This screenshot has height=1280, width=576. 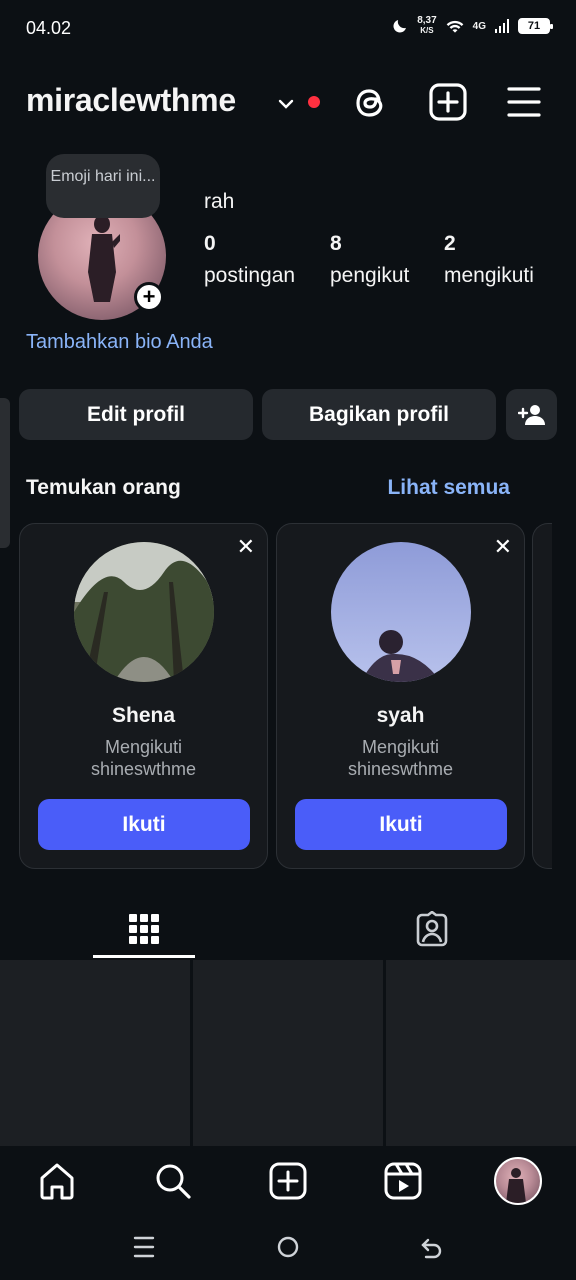 What do you see at coordinates (479, 26) in the screenshot?
I see `network-type: 4G` at bounding box center [479, 26].